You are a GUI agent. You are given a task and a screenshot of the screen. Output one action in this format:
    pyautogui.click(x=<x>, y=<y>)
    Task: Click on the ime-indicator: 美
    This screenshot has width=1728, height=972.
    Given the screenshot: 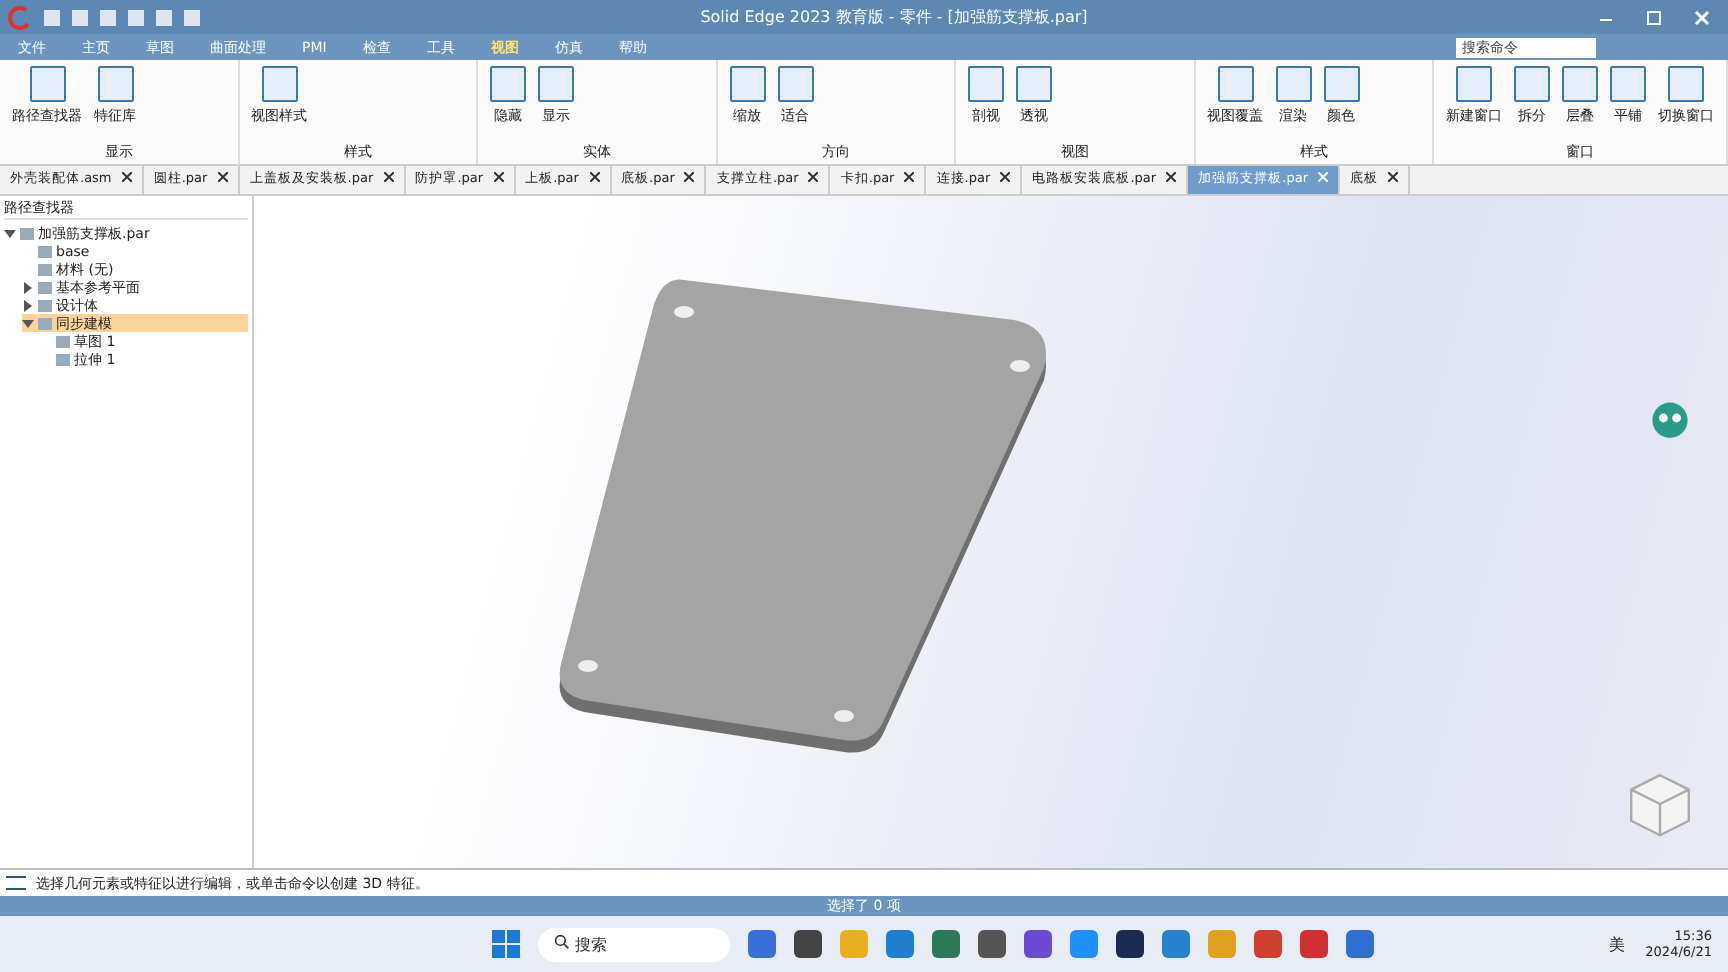 What is the action you would take?
    pyautogui.click(x=1617, y=944)
    